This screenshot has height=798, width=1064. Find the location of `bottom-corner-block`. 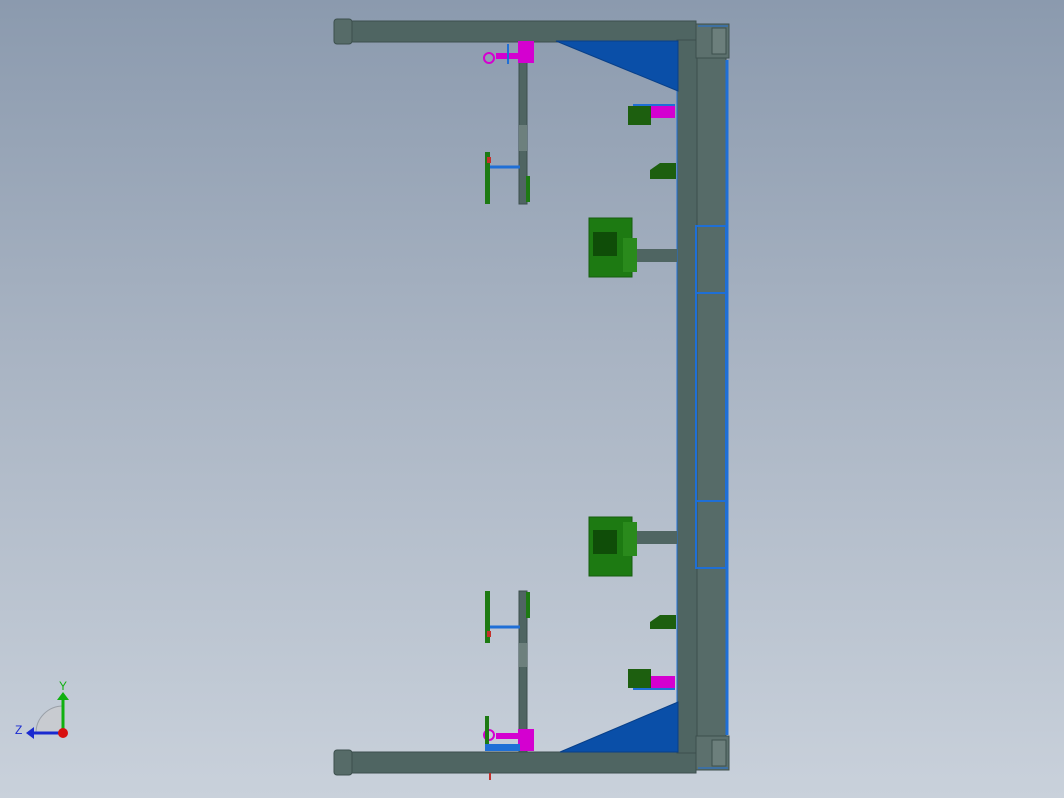

bottom-corner-block is located at coordinates (712, 753).